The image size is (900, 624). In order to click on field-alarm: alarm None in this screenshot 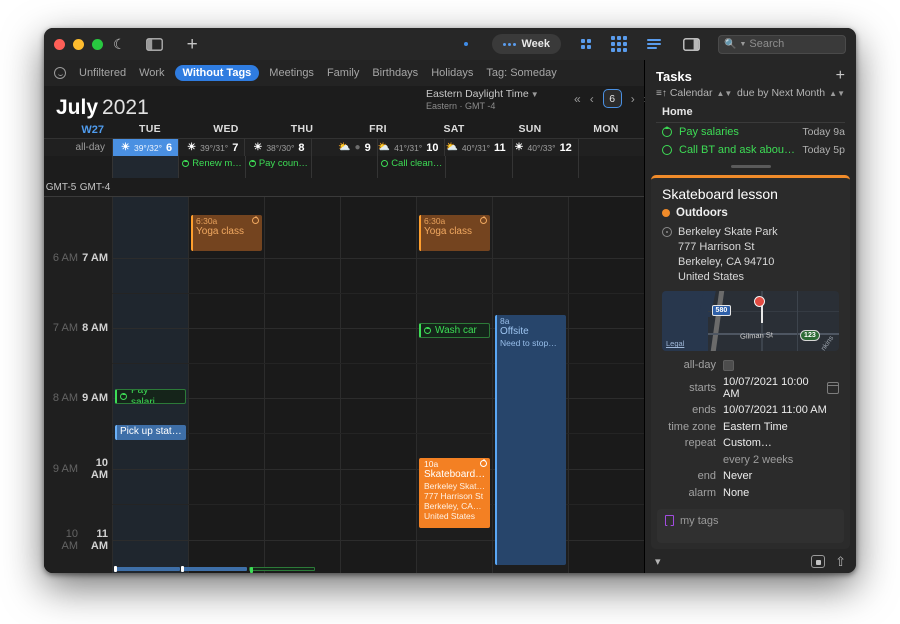, I will do `click(745, 493)`.